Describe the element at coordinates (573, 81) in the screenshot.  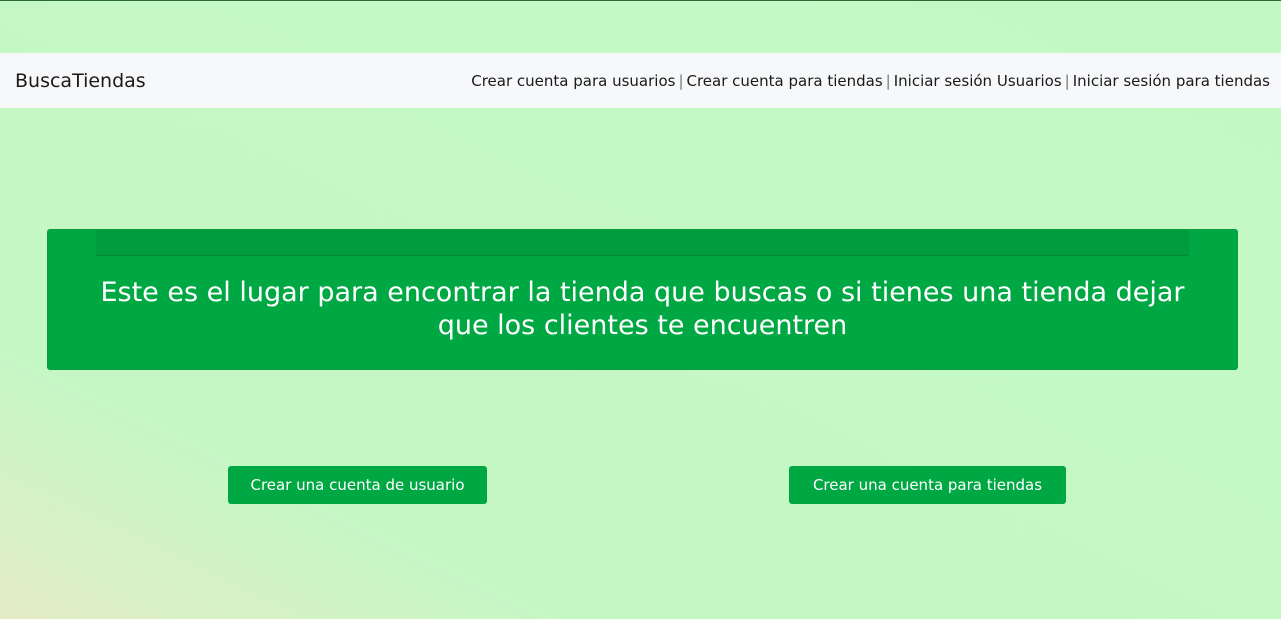
I see `nav-link-create-user-account: Crear cuenta para usuarios` at that location.